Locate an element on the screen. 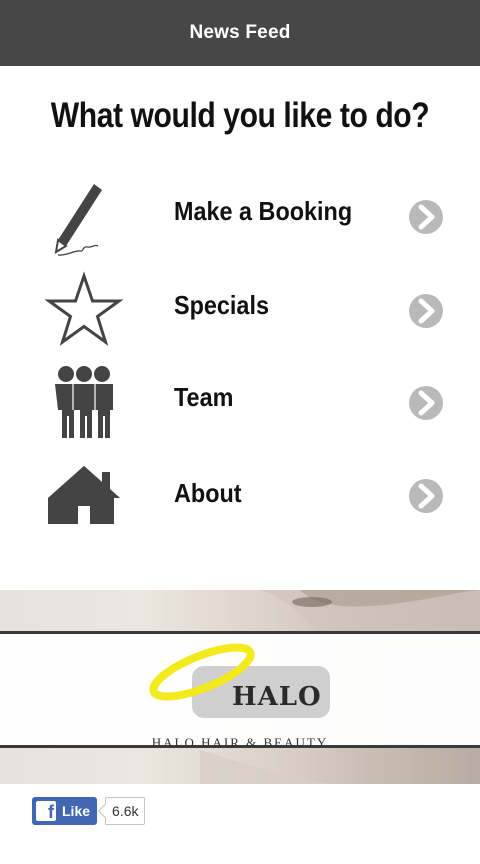 The width and height of the screenshot is (480, 864). pen-icon is located at coordinates (78, 220).